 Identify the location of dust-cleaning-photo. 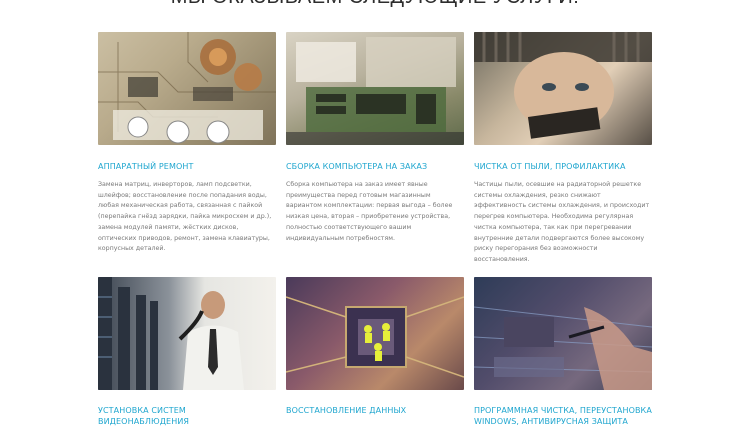
(563, 88).